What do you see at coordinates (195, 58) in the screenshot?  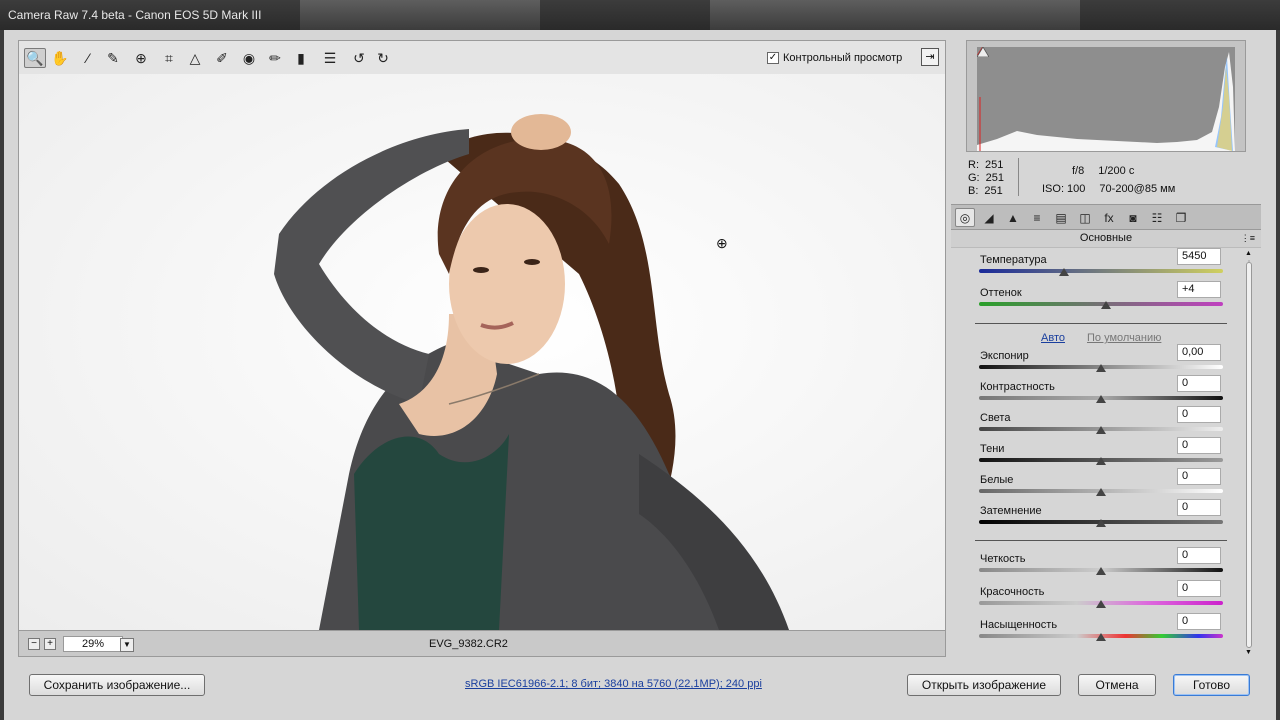 I see `straighten-tool-icon: △` at bounding box center [195, 58].